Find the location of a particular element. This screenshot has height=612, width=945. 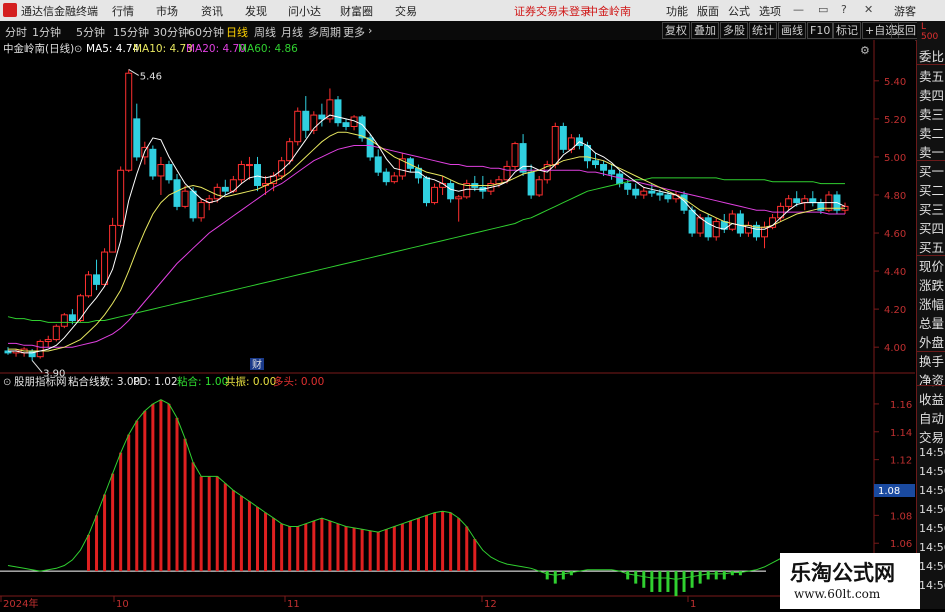

menu-gongneng: 功能 is located at coordinates (677, 11).